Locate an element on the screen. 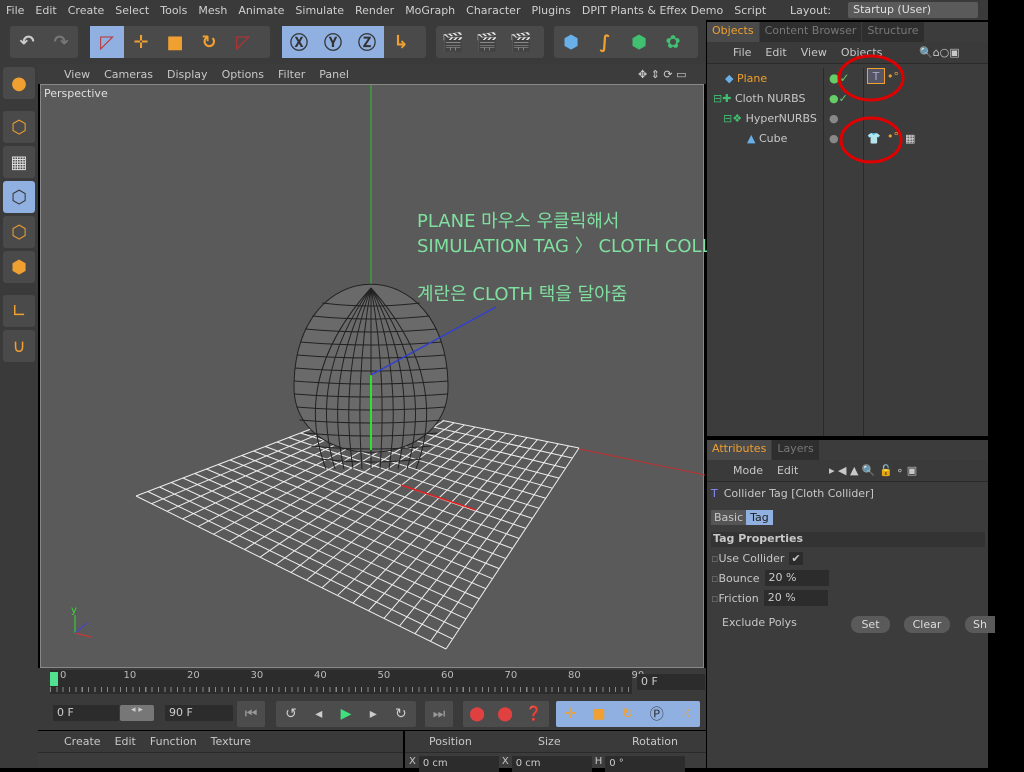  next-frame-button: ▸ is located at coordinates (373, 714).